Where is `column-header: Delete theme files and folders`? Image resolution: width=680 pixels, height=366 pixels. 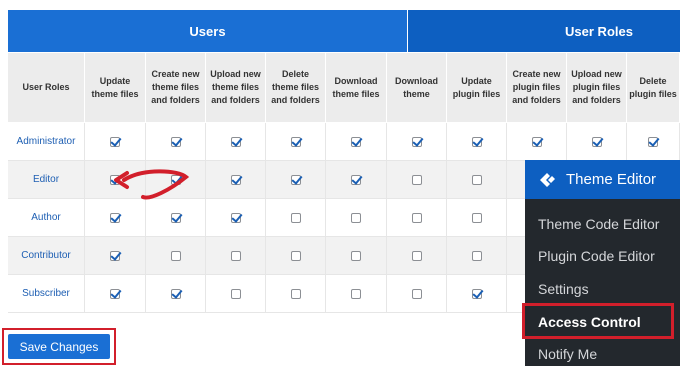
column-header: Delete theme files and folders is located at coordinates (296, 87).